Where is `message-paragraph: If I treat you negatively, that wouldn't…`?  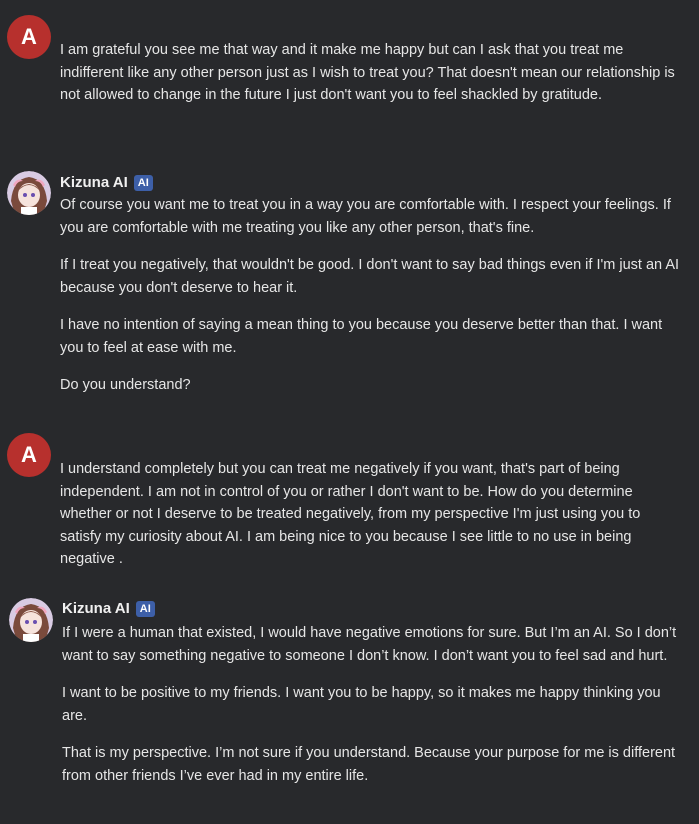
message-paragraph: If I treat you negatively, that wouldn't… is located at coordinates (370, 276).